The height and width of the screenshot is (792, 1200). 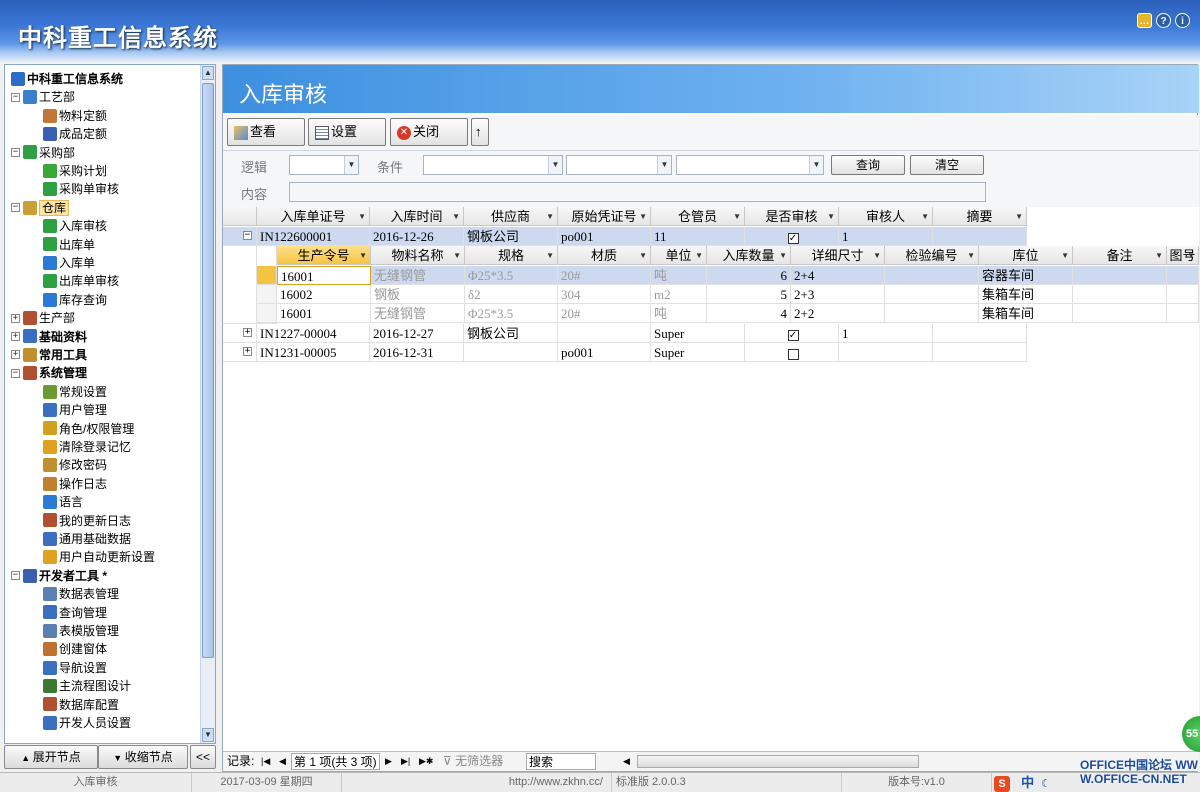 I want to click on detail-column-header: 规格 ▼, so click(x=511, y=255).